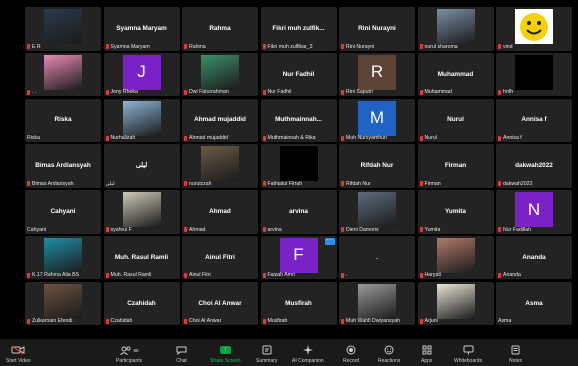 This screenshot has height=366, width=578. I want to click on participant-tile: Syamna Maryam Syamna Maryam, so click(141, 29).